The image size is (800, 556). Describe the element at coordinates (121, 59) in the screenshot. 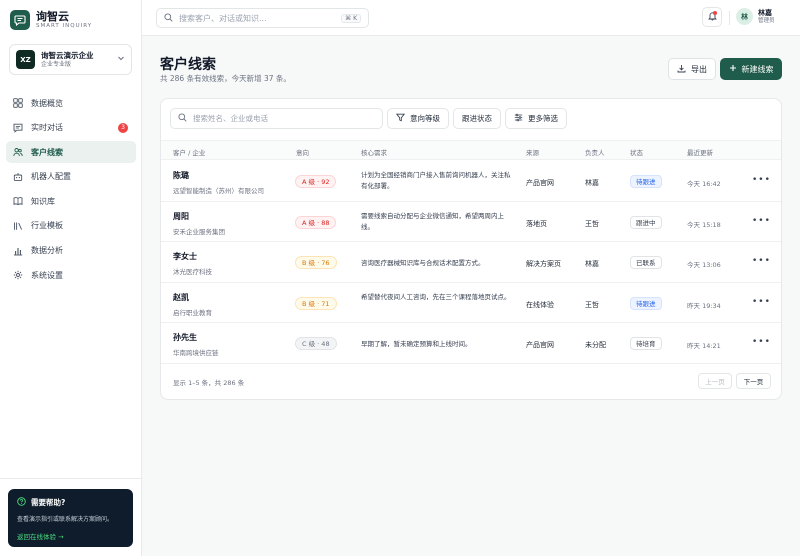

I see `chevron-down-icon` at that location.